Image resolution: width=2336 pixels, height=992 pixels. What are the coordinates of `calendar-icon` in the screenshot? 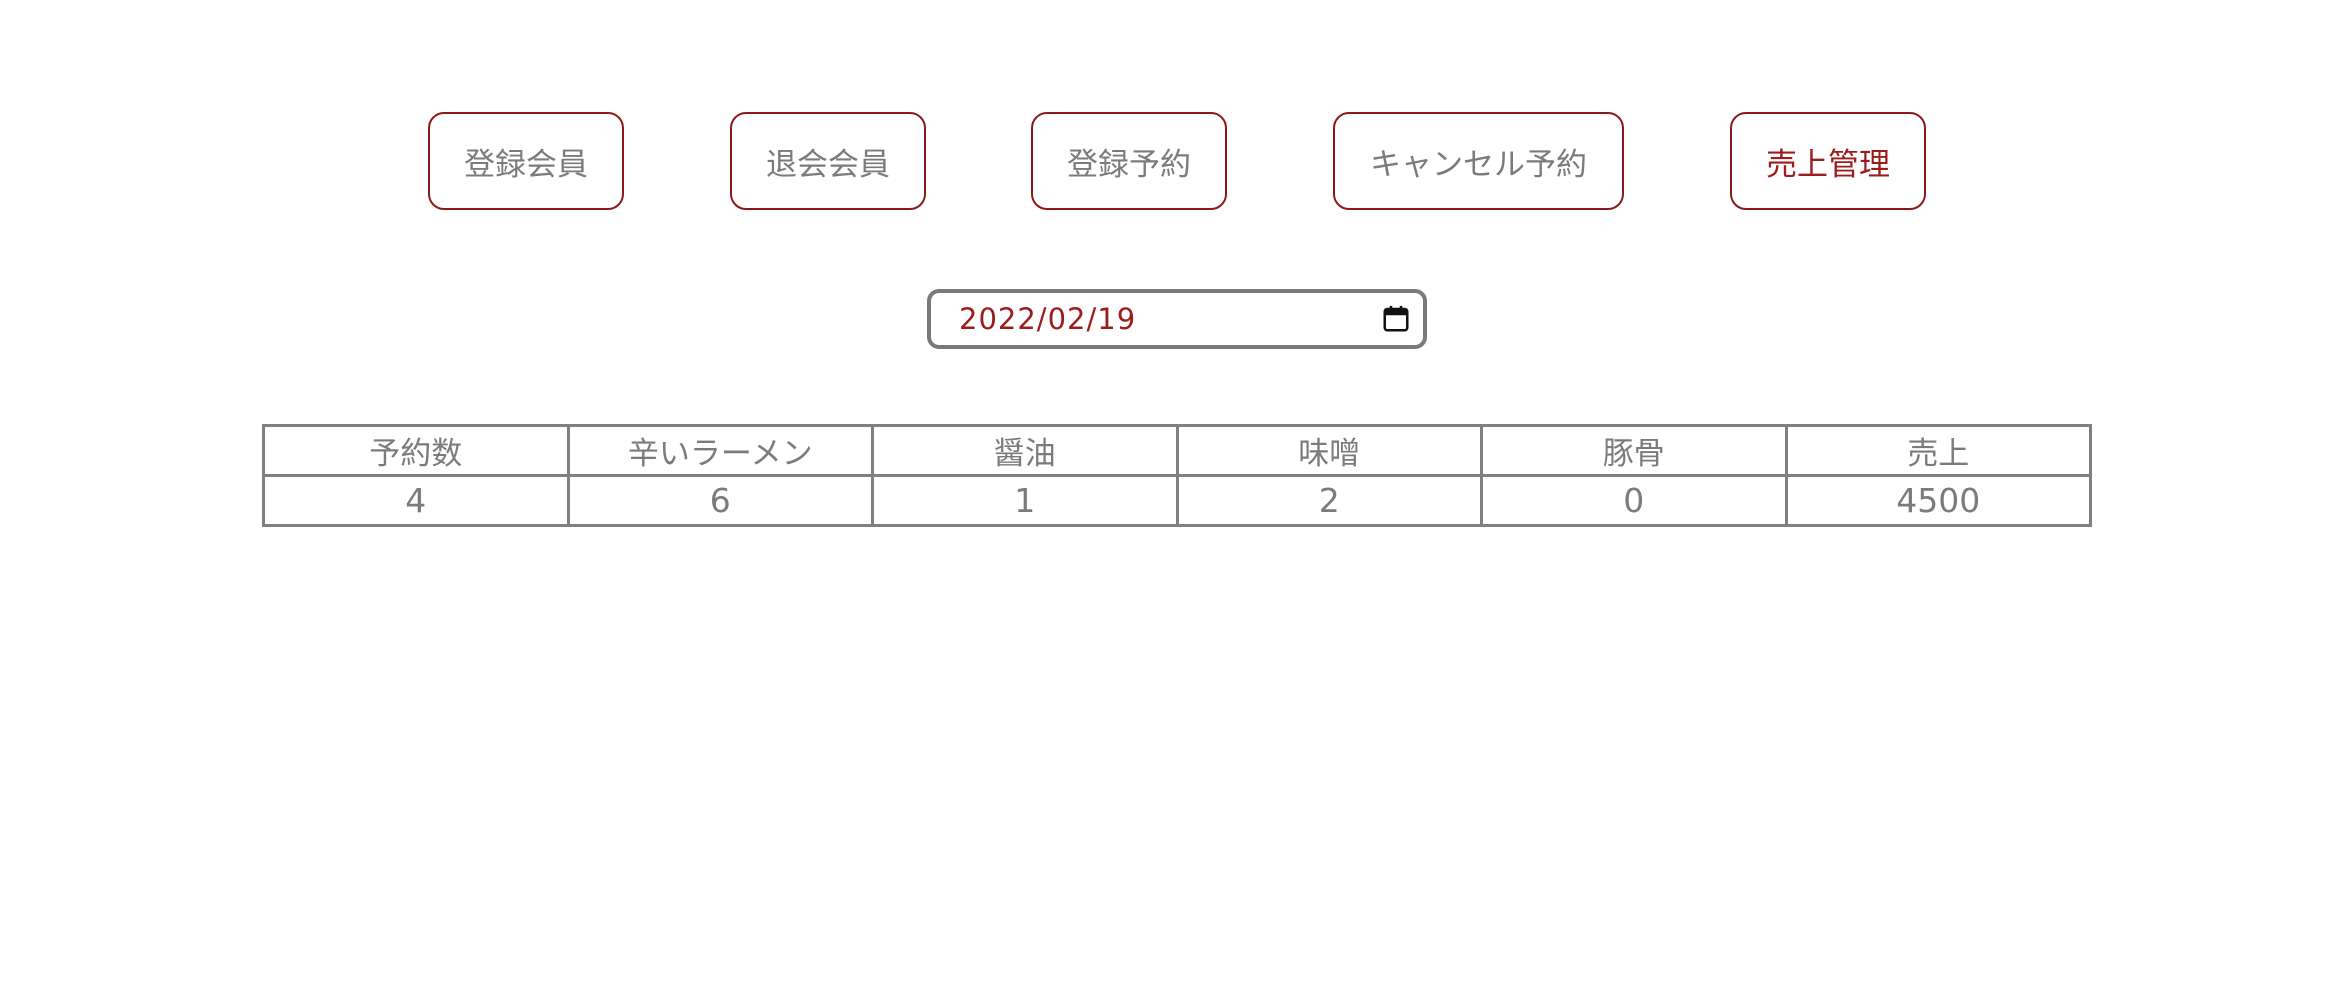 It's located at (1396, 319).